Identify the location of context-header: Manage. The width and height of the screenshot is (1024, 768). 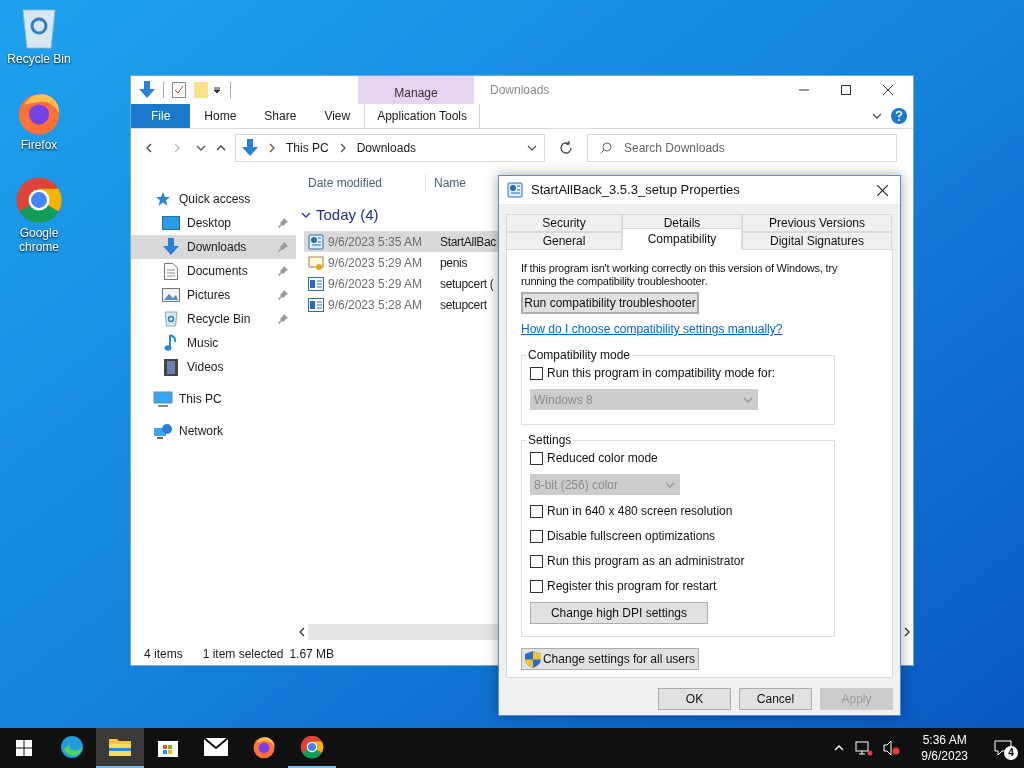
(416, 90).